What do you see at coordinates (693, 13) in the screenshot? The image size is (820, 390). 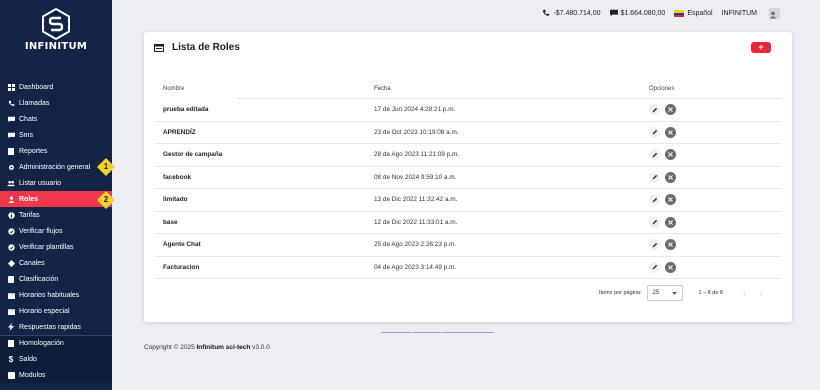 I see `language-selector: Español` at bounding box center [693, 13].